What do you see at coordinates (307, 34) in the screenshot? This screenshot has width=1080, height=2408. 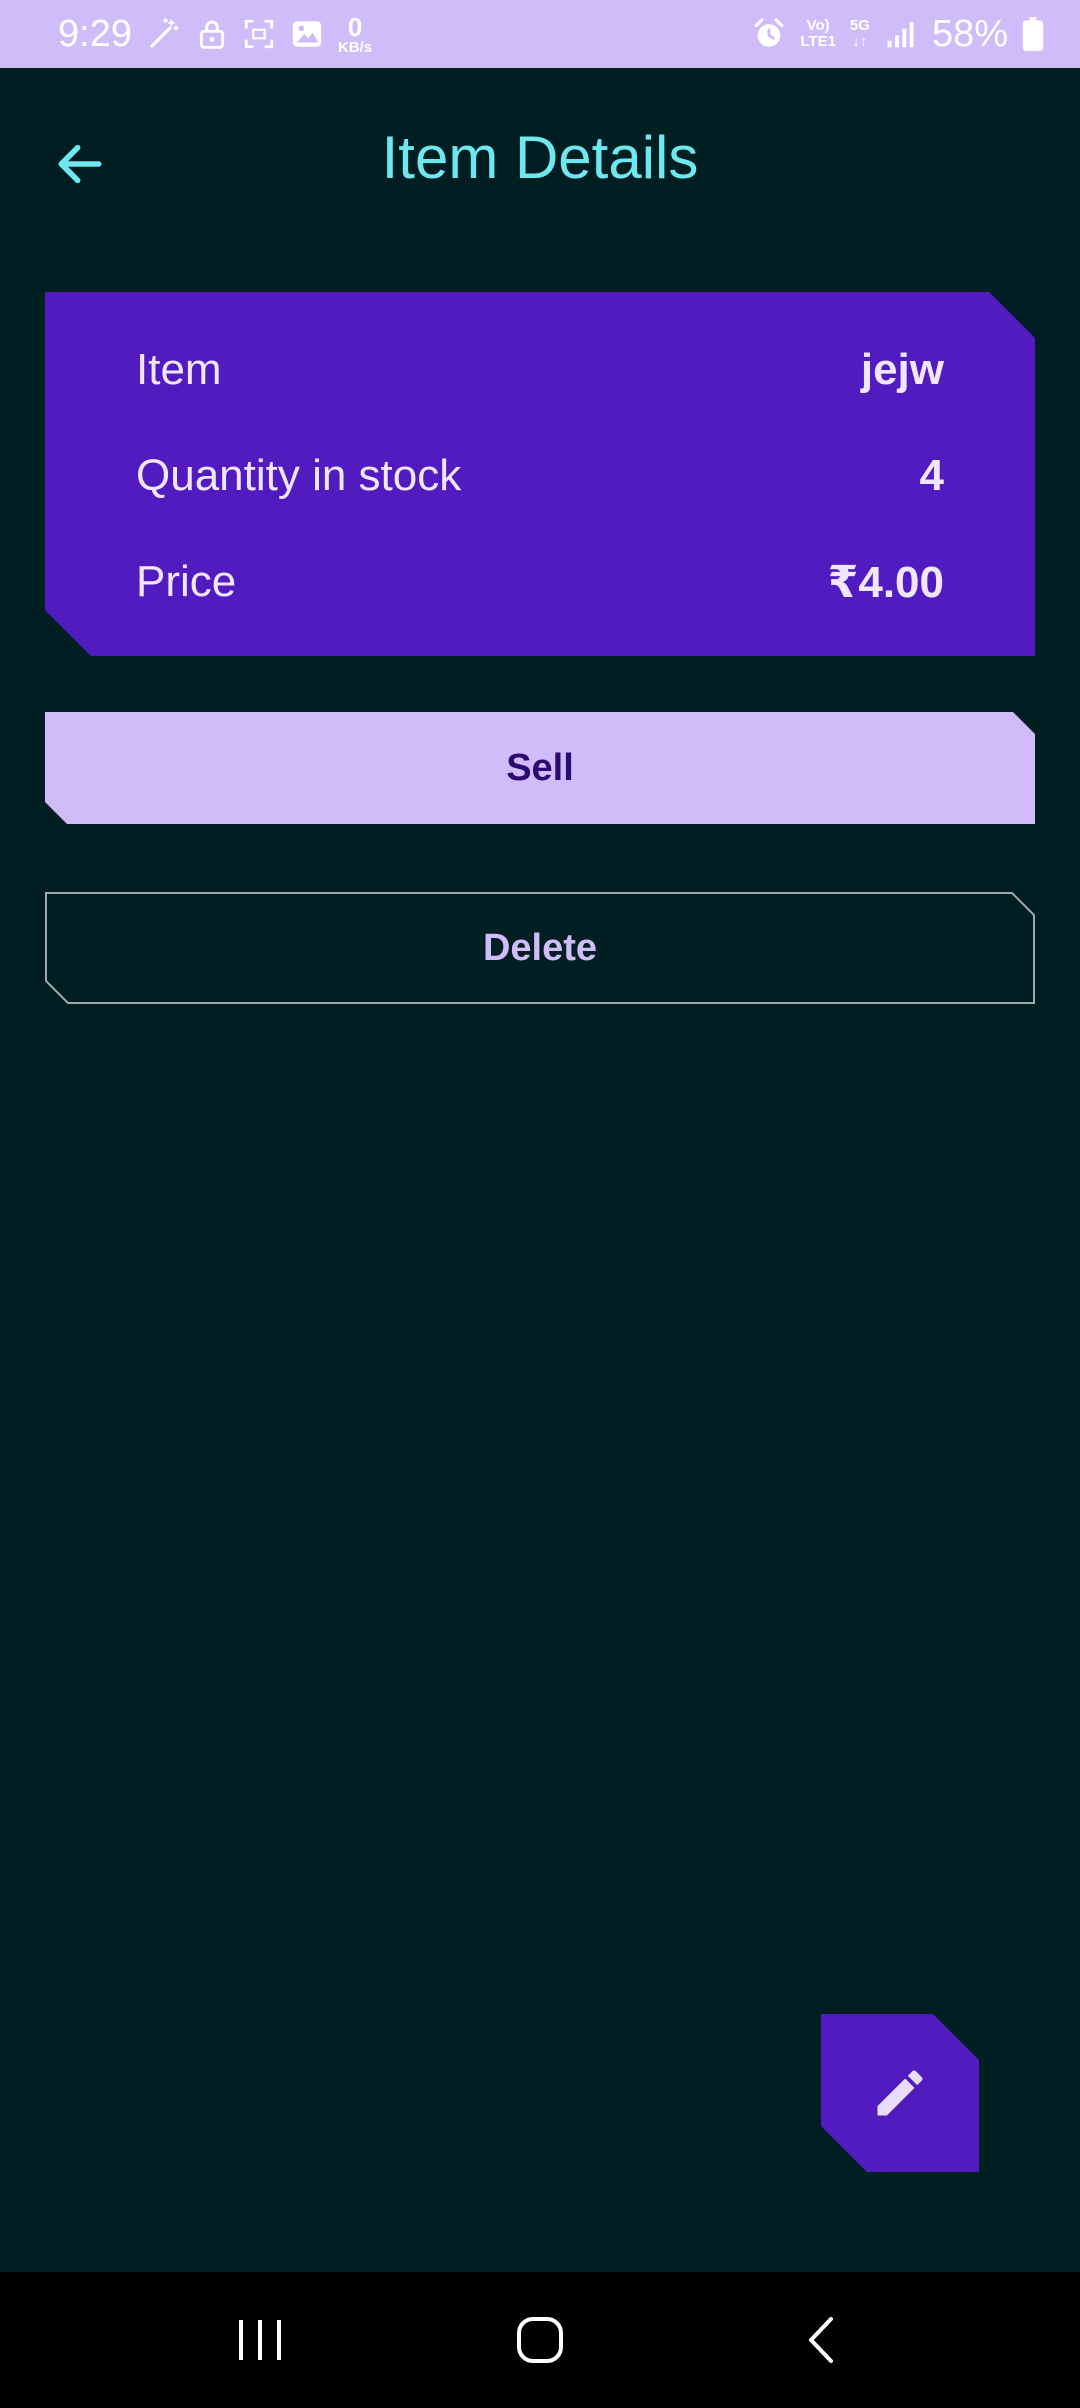 I see `gallery-icon` at bounding box center [307, 34].